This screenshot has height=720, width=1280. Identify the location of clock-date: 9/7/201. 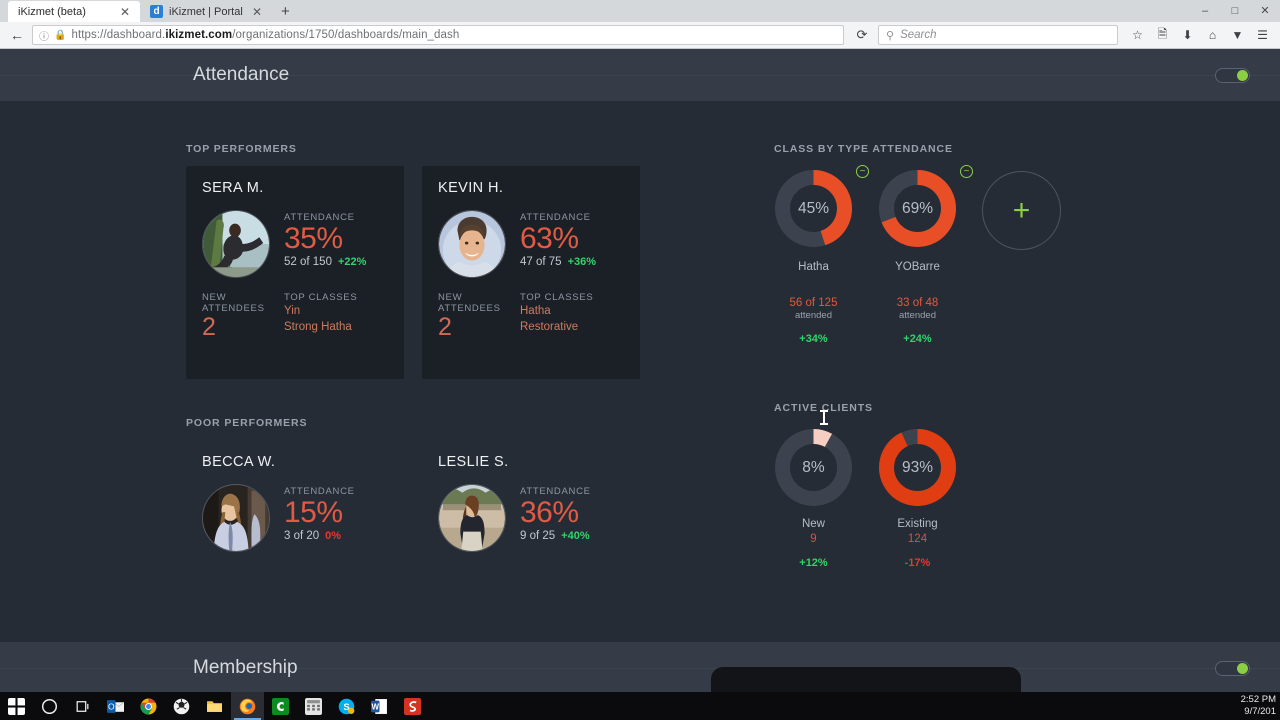
(1260, 711).